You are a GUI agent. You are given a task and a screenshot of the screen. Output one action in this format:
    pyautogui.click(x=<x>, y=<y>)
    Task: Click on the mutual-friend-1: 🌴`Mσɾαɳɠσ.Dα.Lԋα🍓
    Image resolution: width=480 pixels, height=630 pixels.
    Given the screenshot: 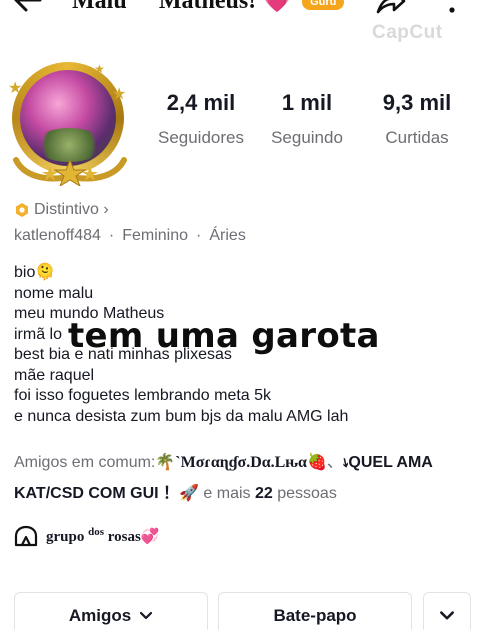 What is the action you would take?
    pyautogui.click(x=241, y=462)
    